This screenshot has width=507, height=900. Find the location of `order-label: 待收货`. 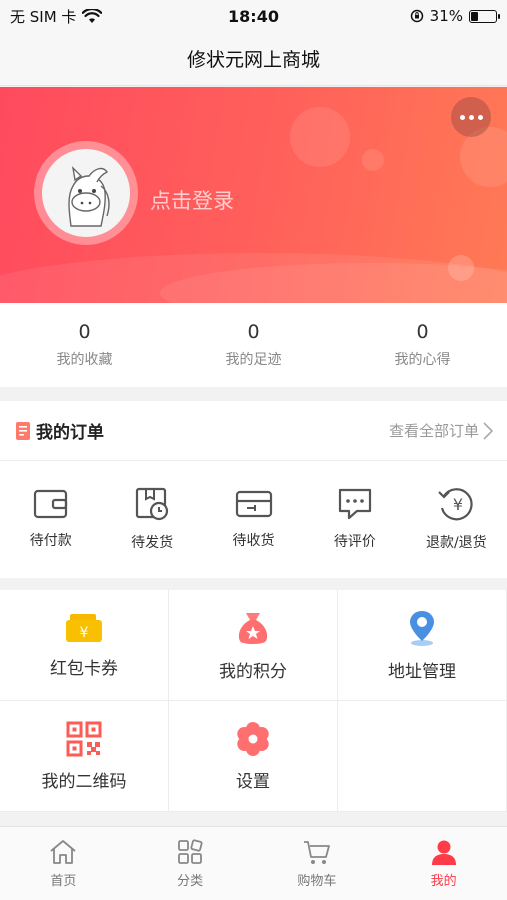

order-label: 待收货 is located at coordinates (253, 541).